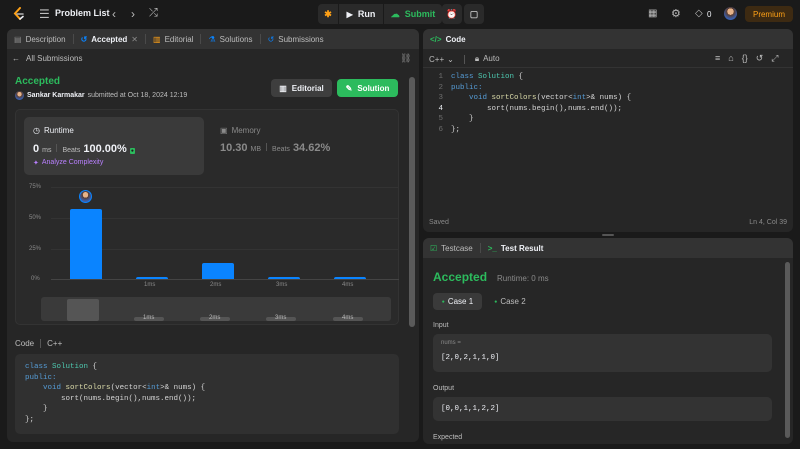 The height and width of the screenshot is (449, 800). What do you see at coordinates (448, 39) in the screenshot?
I see `tab-code: </> Code` at bounding box center [448, 39].